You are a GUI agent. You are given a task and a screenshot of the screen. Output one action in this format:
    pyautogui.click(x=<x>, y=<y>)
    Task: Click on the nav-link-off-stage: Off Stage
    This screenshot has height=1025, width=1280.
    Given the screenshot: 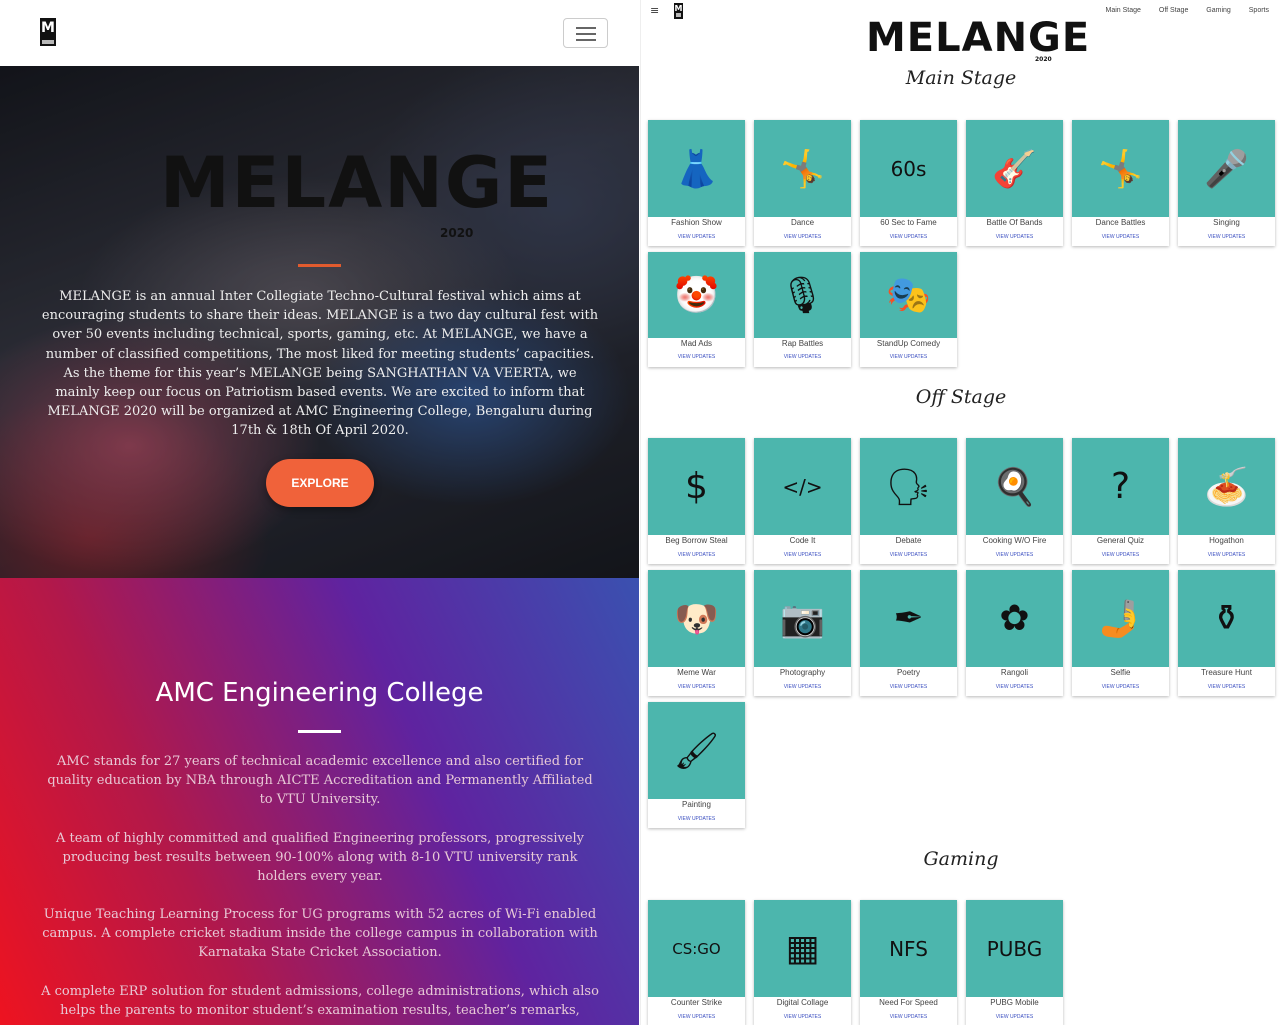 What is the action you would take?
    pyautogui.click(x=1173, y=10)
    